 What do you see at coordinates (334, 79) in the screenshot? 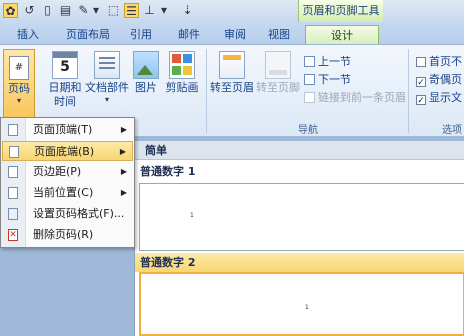
I see `next-section-label: 下一节` at bounding box center [334, 79].